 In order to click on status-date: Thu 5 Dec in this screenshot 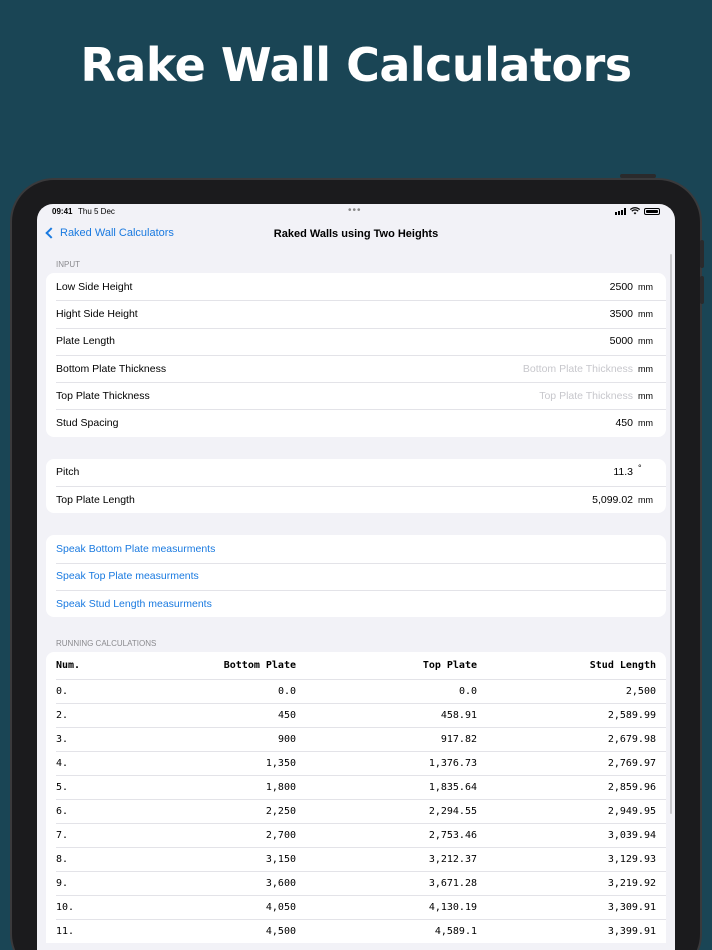, I will do `click(96, 211)`.